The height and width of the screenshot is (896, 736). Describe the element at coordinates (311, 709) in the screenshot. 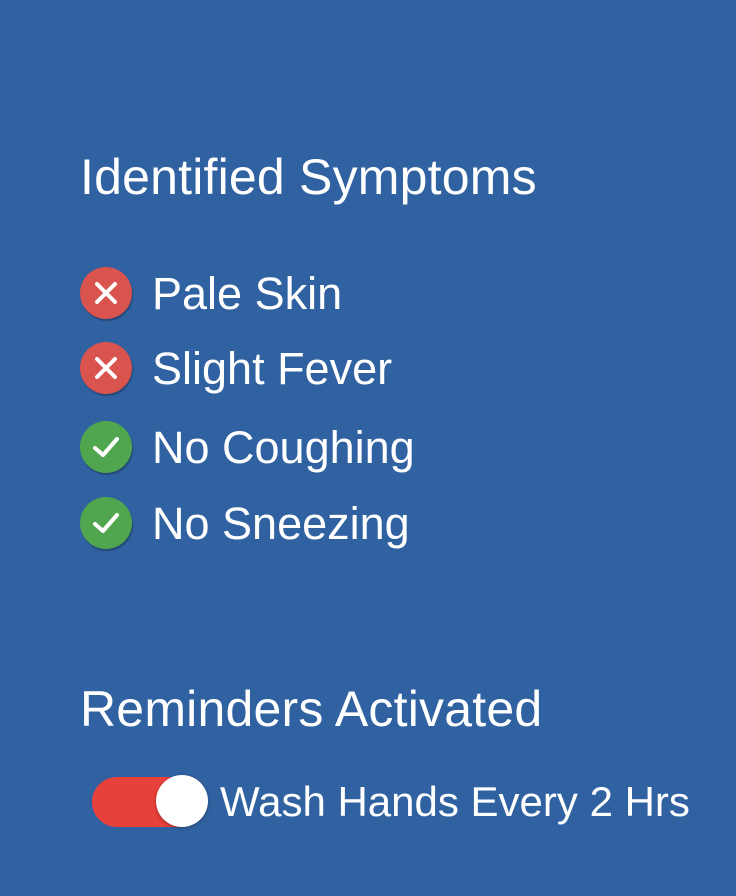

I see `reminders-activated-heading: Reminders Activated` at that location.